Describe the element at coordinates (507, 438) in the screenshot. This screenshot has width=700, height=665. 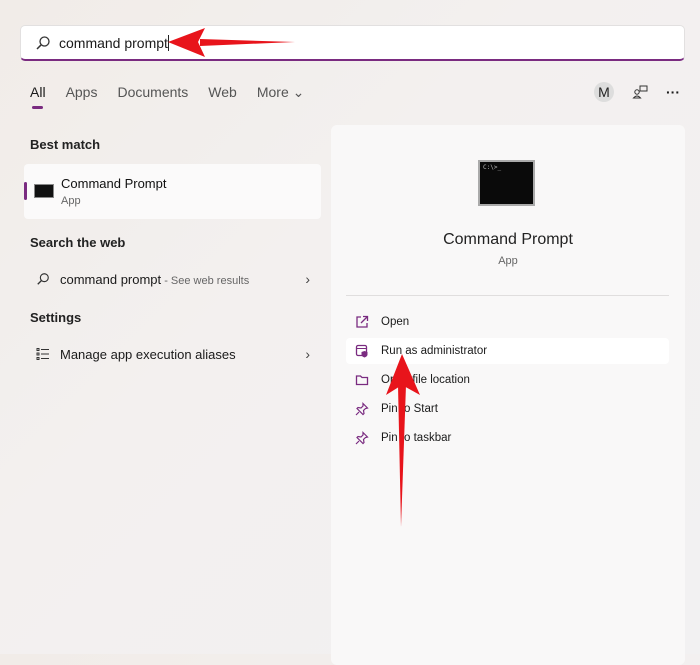
I see `action-pin-to-taskbar: Pin to taskbar` at that location.